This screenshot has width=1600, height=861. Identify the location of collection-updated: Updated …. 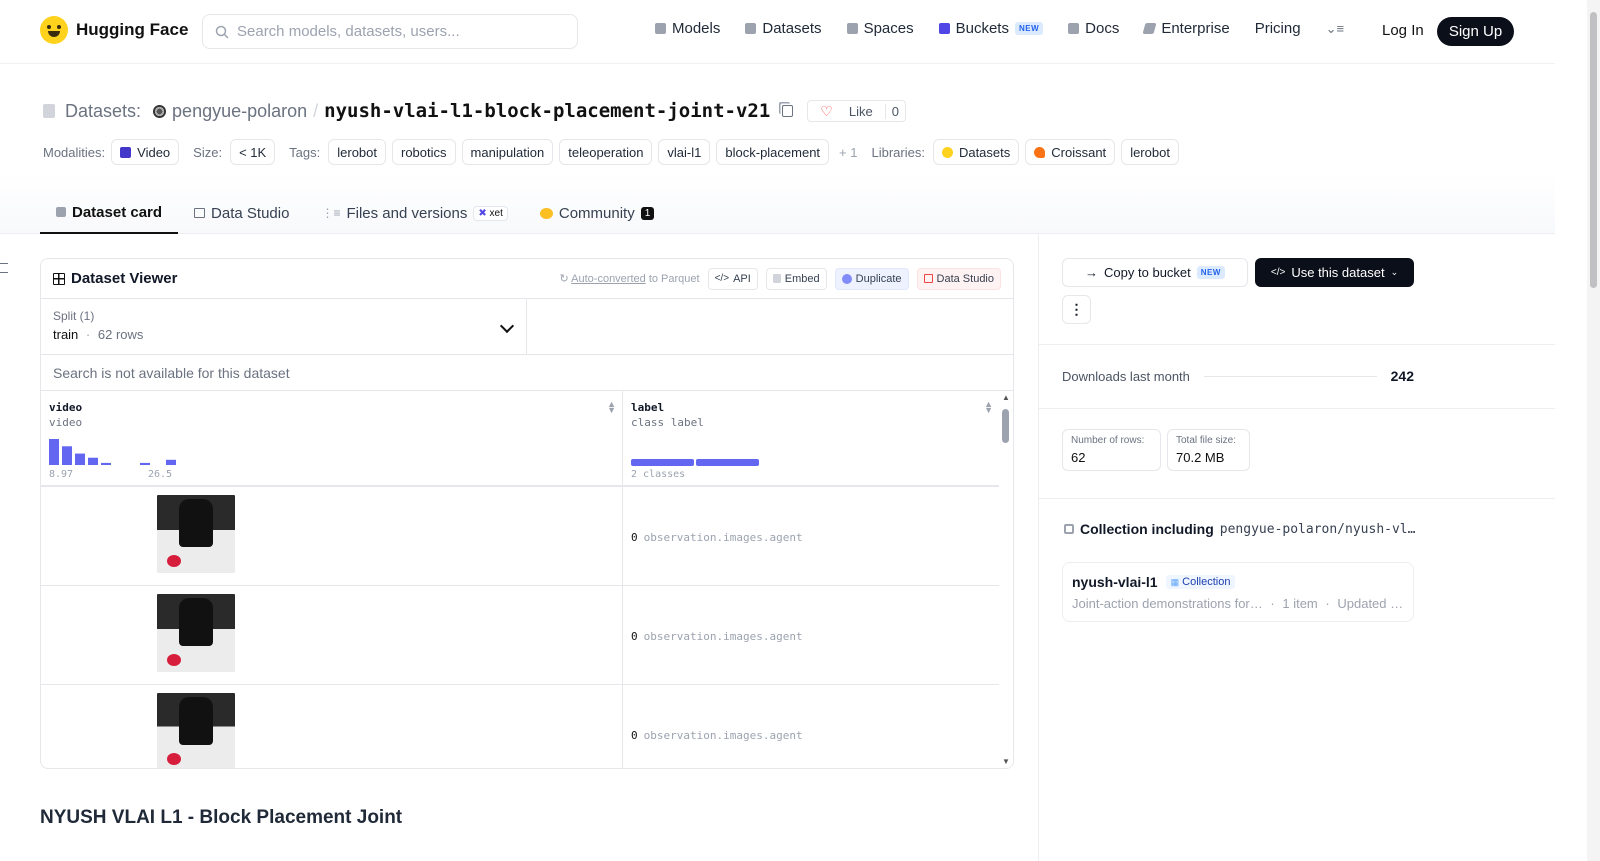
(1370, 603).